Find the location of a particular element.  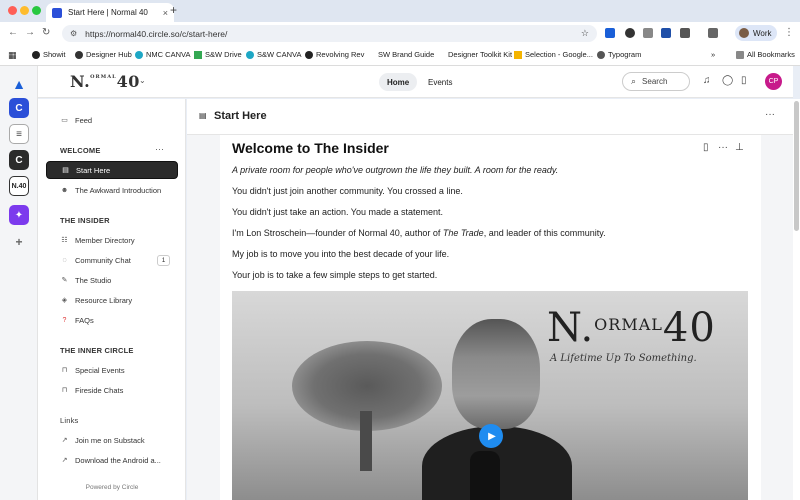

chat-bubble-icon: ◌ is located at coordinates (64, 260).